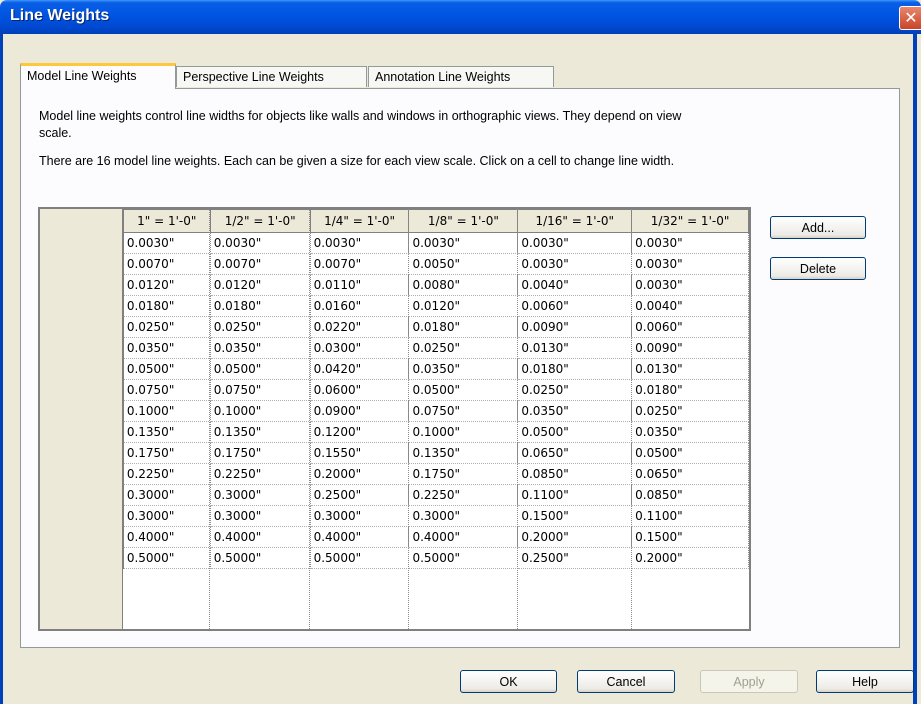 Image resolution: width=921 pixels, height=704 pixels. Describe the element at coordinates (626, 681) in the screenshot. I see `cancel-button: Cancel` at that location.